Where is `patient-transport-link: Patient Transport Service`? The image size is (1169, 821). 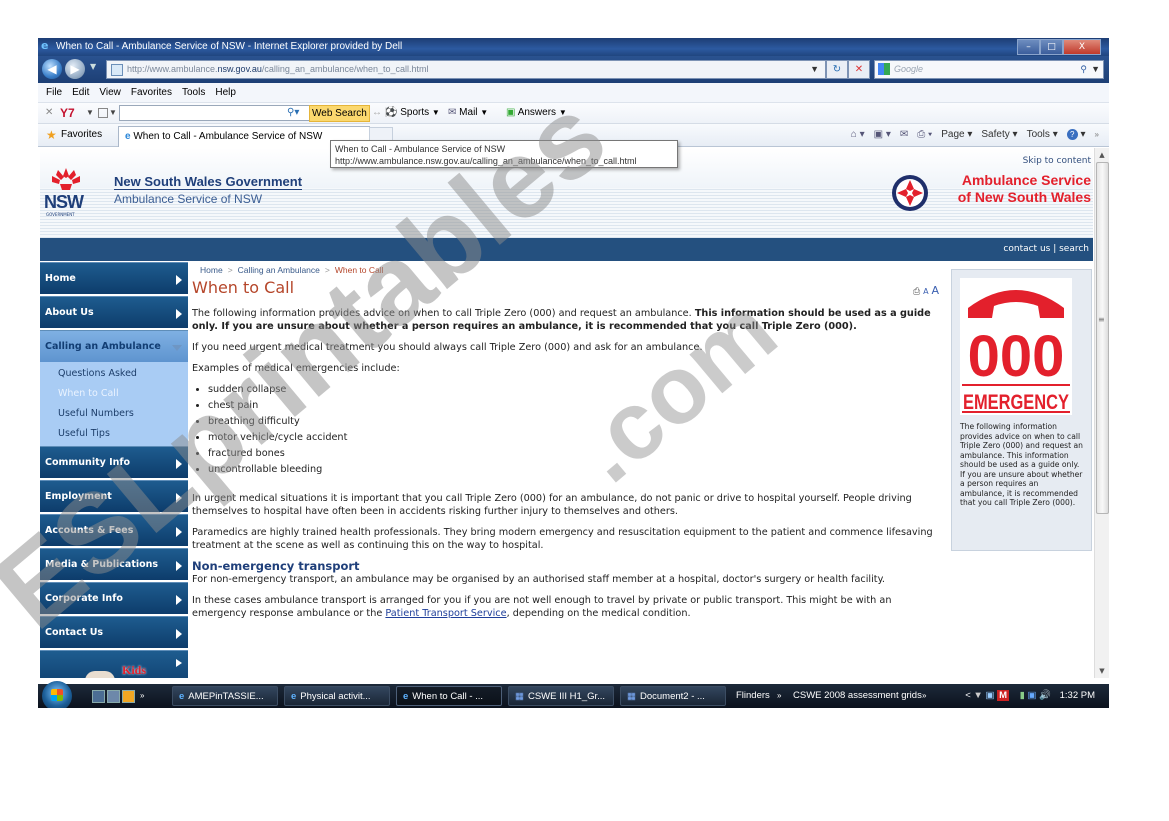 patient-transport-link: Patient Transport Service is located at coordinates (445, 613).